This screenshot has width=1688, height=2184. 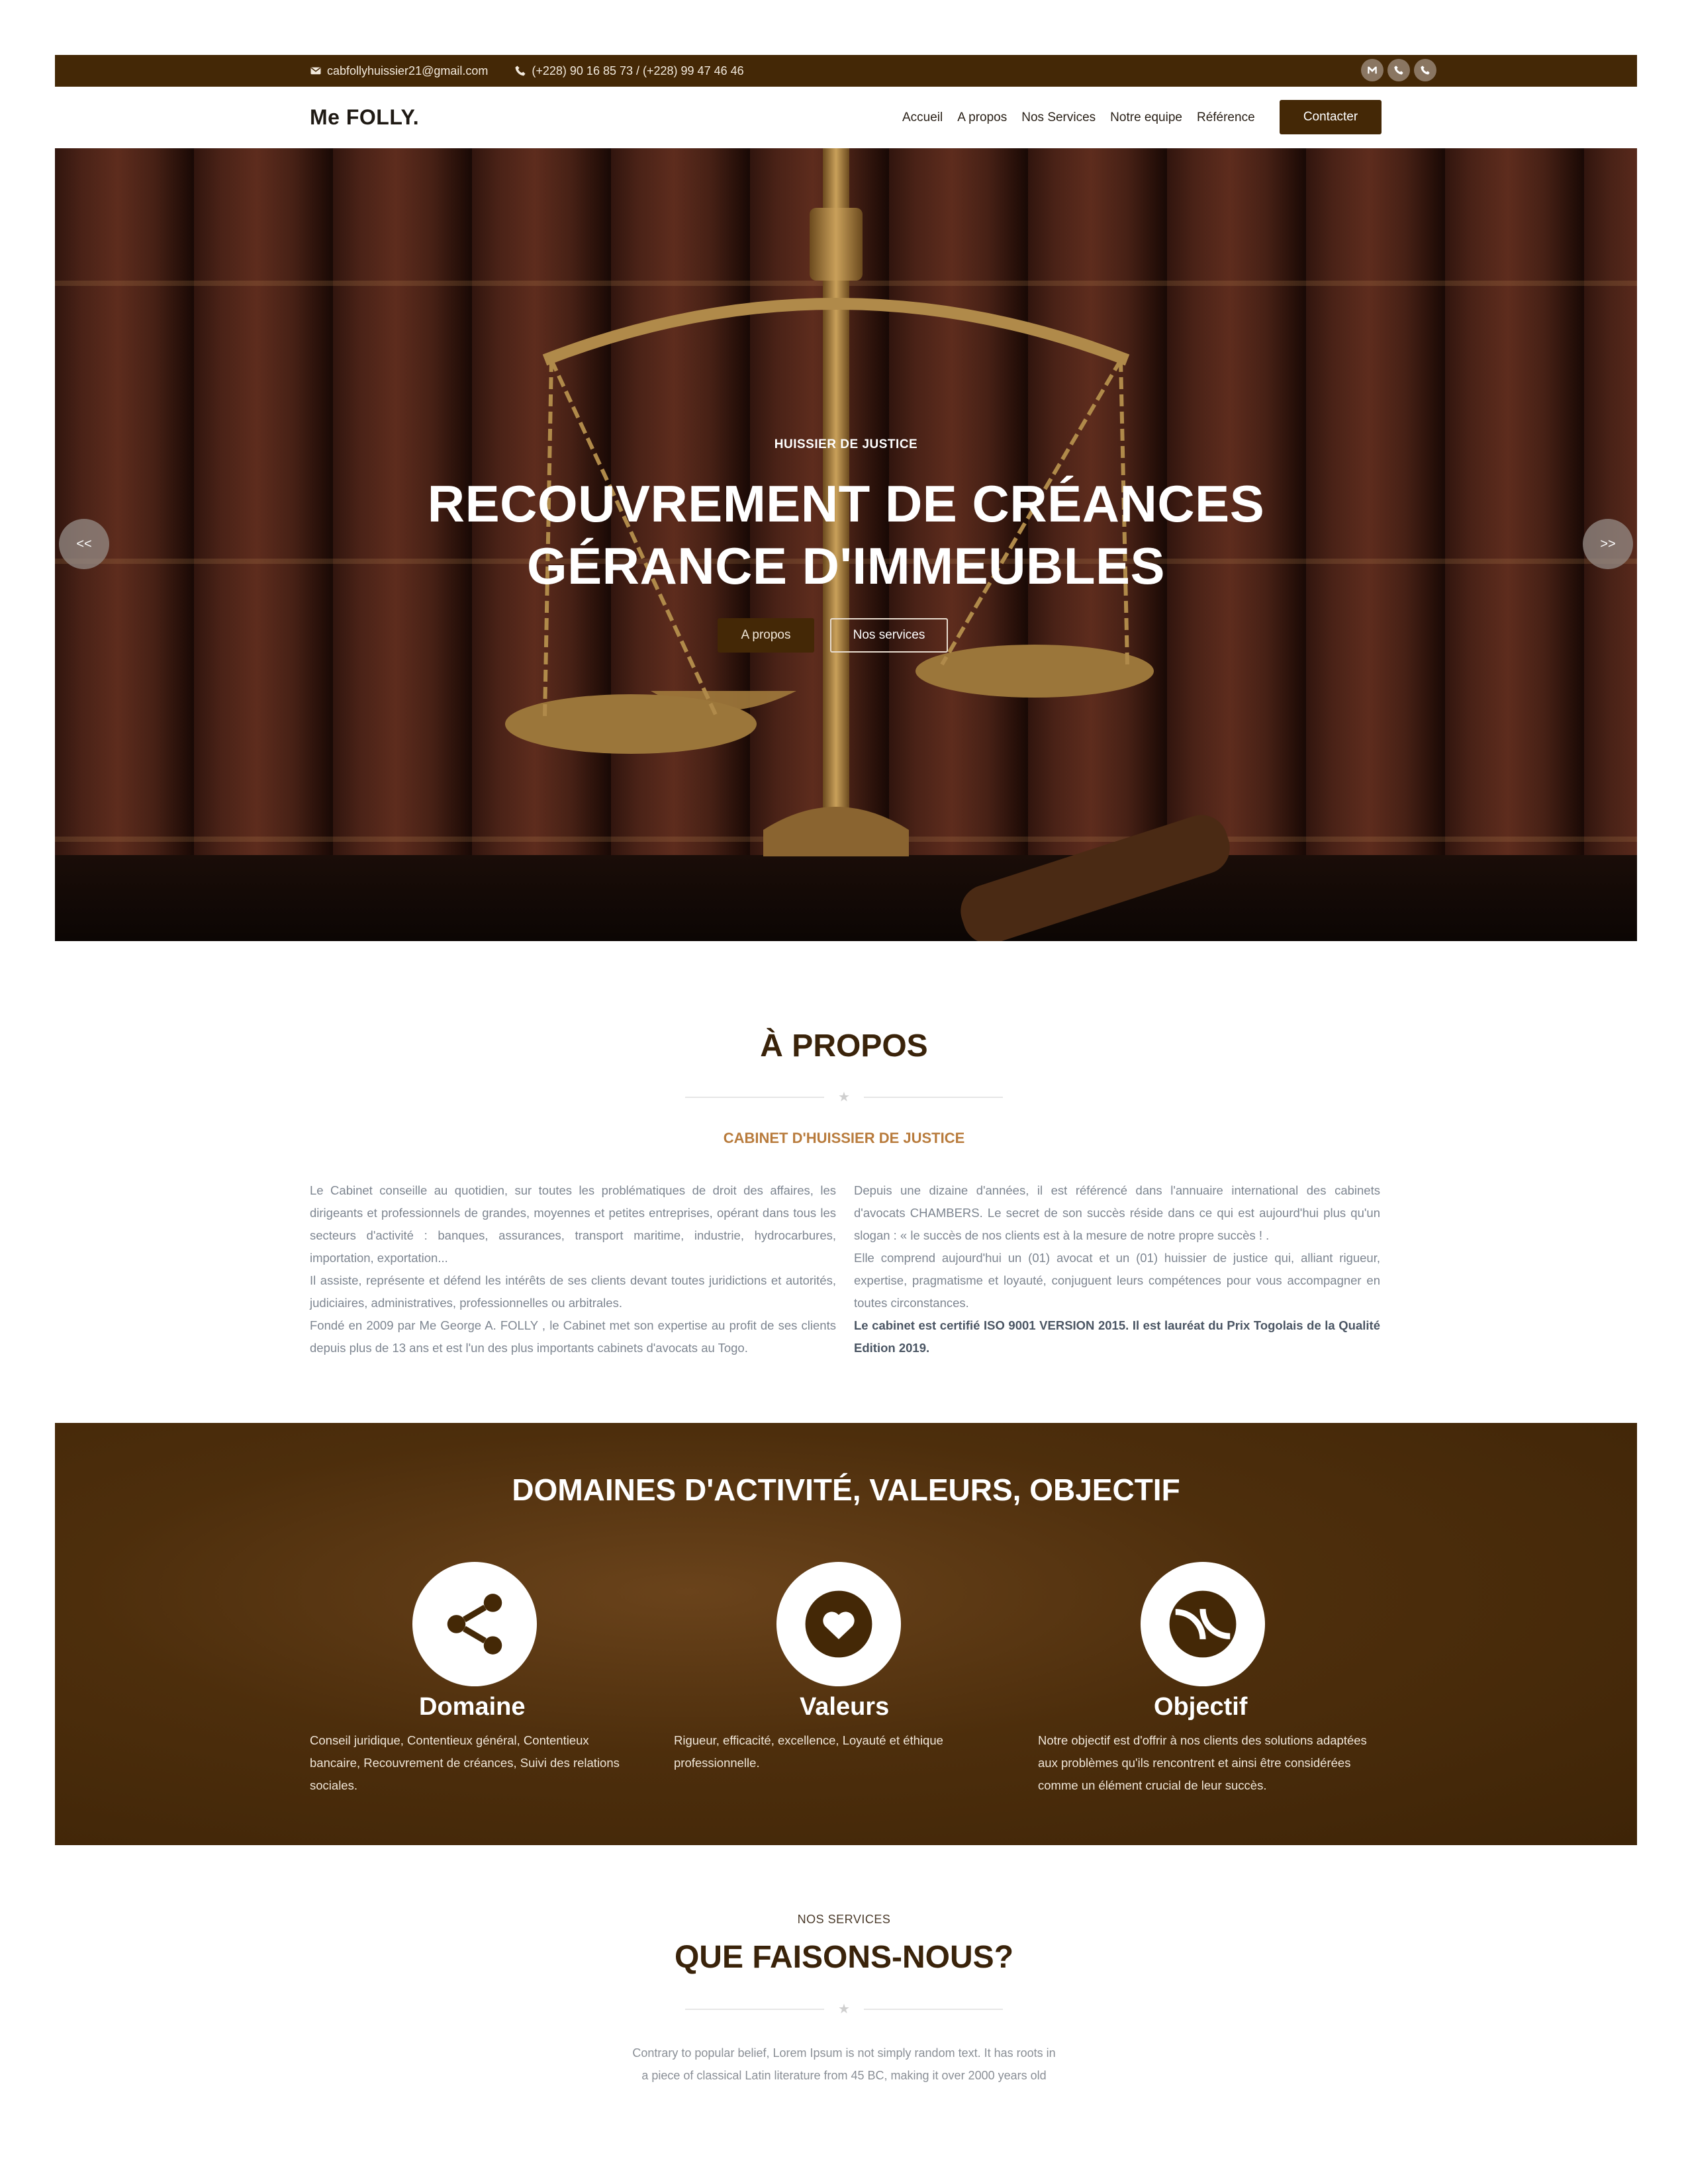 What do you see at coordinates (844, 1957) in the screenshot?
I see `services-title: QUE FAISONS-NOUS?` at bounding box center [844, 1957].